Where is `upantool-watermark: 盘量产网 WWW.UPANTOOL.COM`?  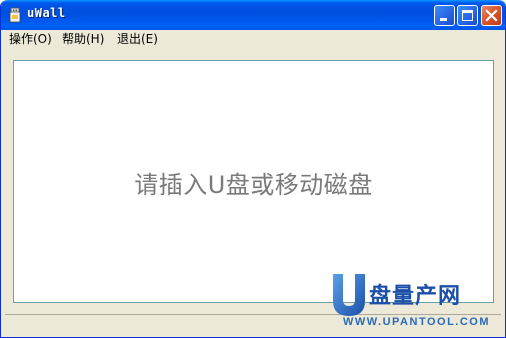
upantool-watermark: 盘量产网 WWW.UPANTOOL.COM is located at coordinates (414, 302).